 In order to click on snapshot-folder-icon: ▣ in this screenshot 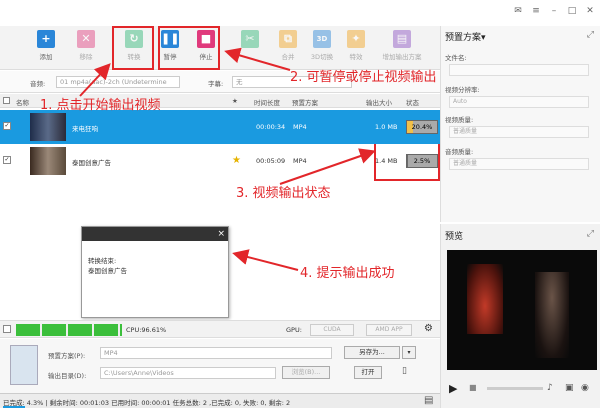, I will do `click(569, 388)`.